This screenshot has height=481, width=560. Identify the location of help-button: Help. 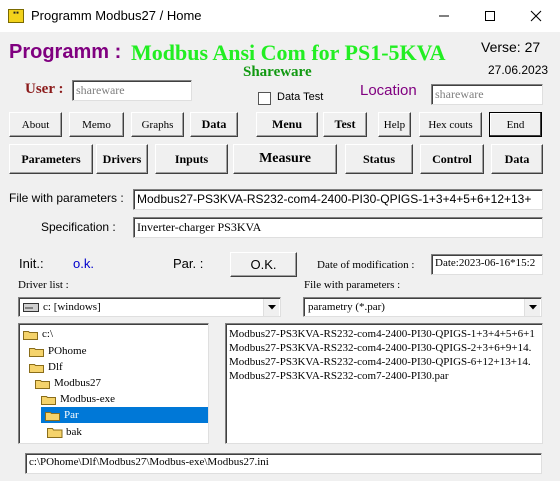
(394, 124).